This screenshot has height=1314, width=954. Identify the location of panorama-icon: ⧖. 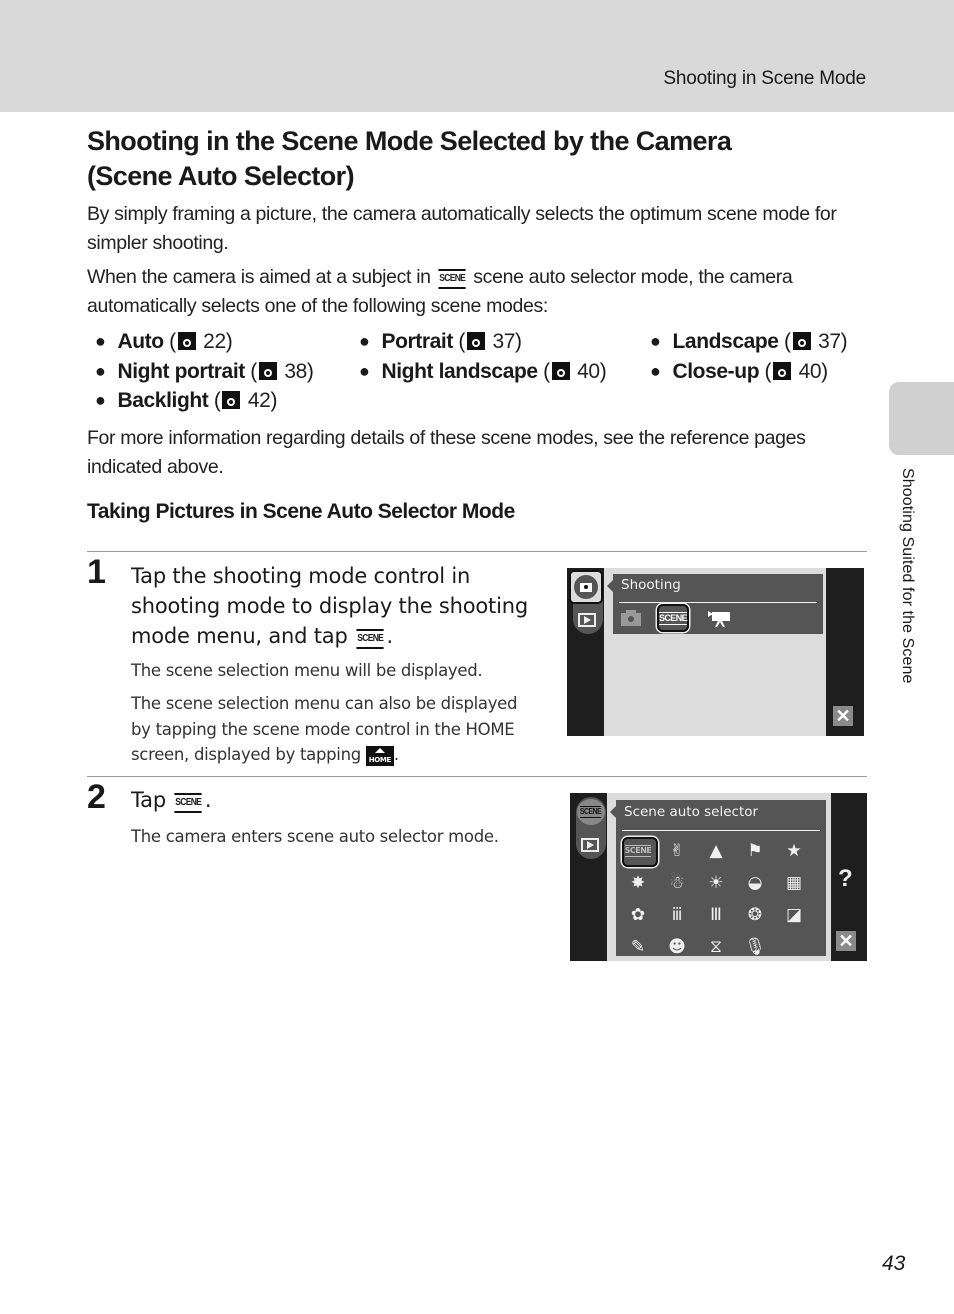
(716, 947).